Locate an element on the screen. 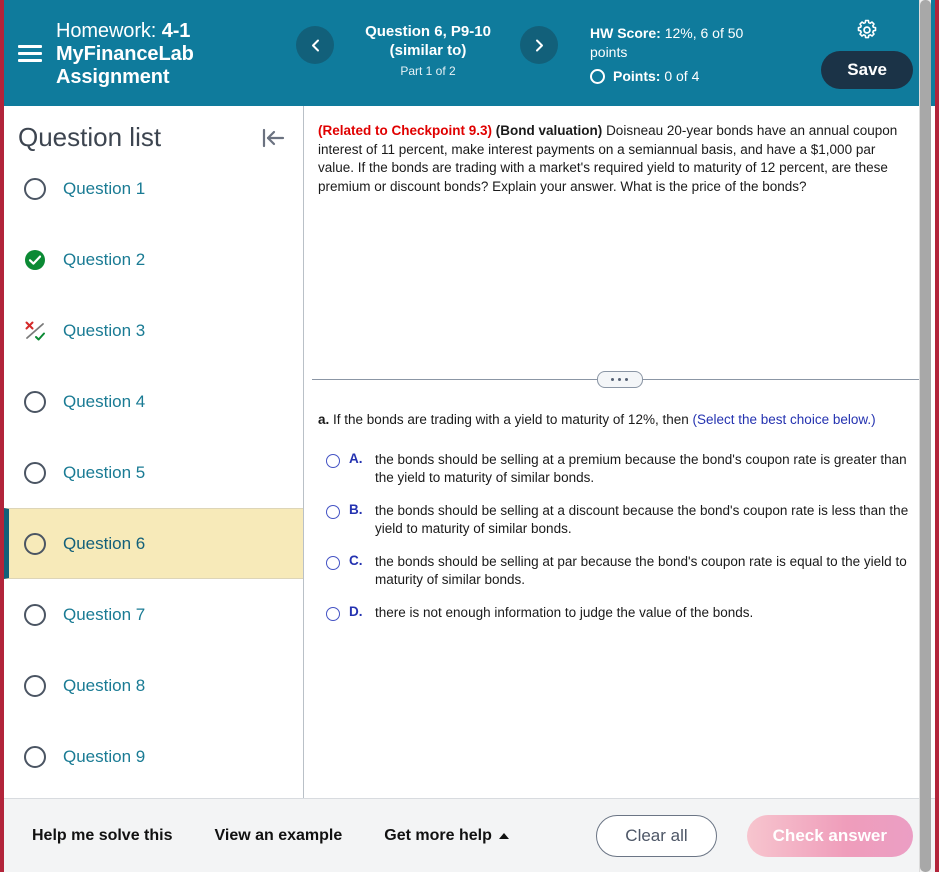 The image size is (939, 872). status-correct-icon is located at coordinates (35, 260).